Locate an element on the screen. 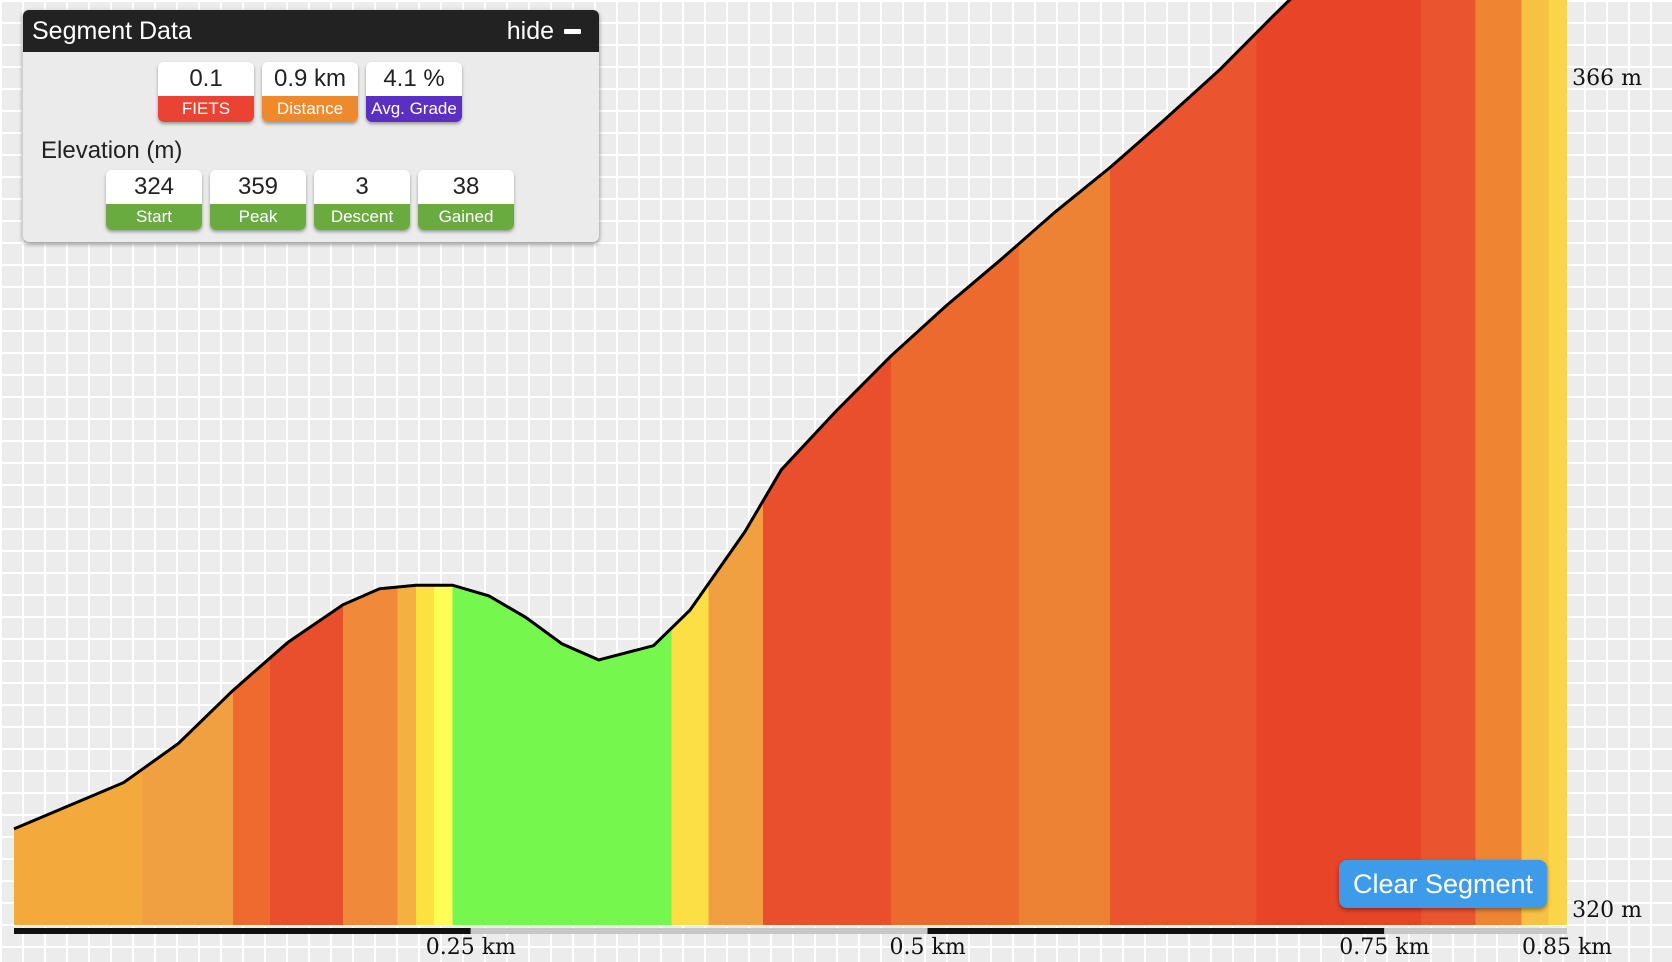 This screenshot has height=962, width=1672. stat-label: Start is located at coordinates (154, 217).